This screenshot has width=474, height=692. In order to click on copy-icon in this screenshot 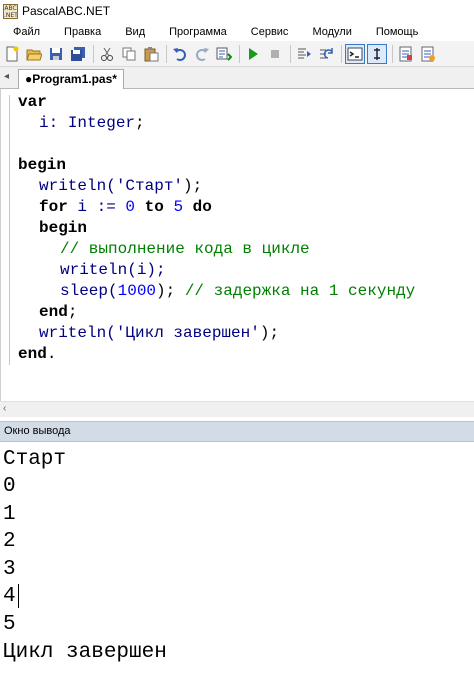, I will do `click(129, 54)`.